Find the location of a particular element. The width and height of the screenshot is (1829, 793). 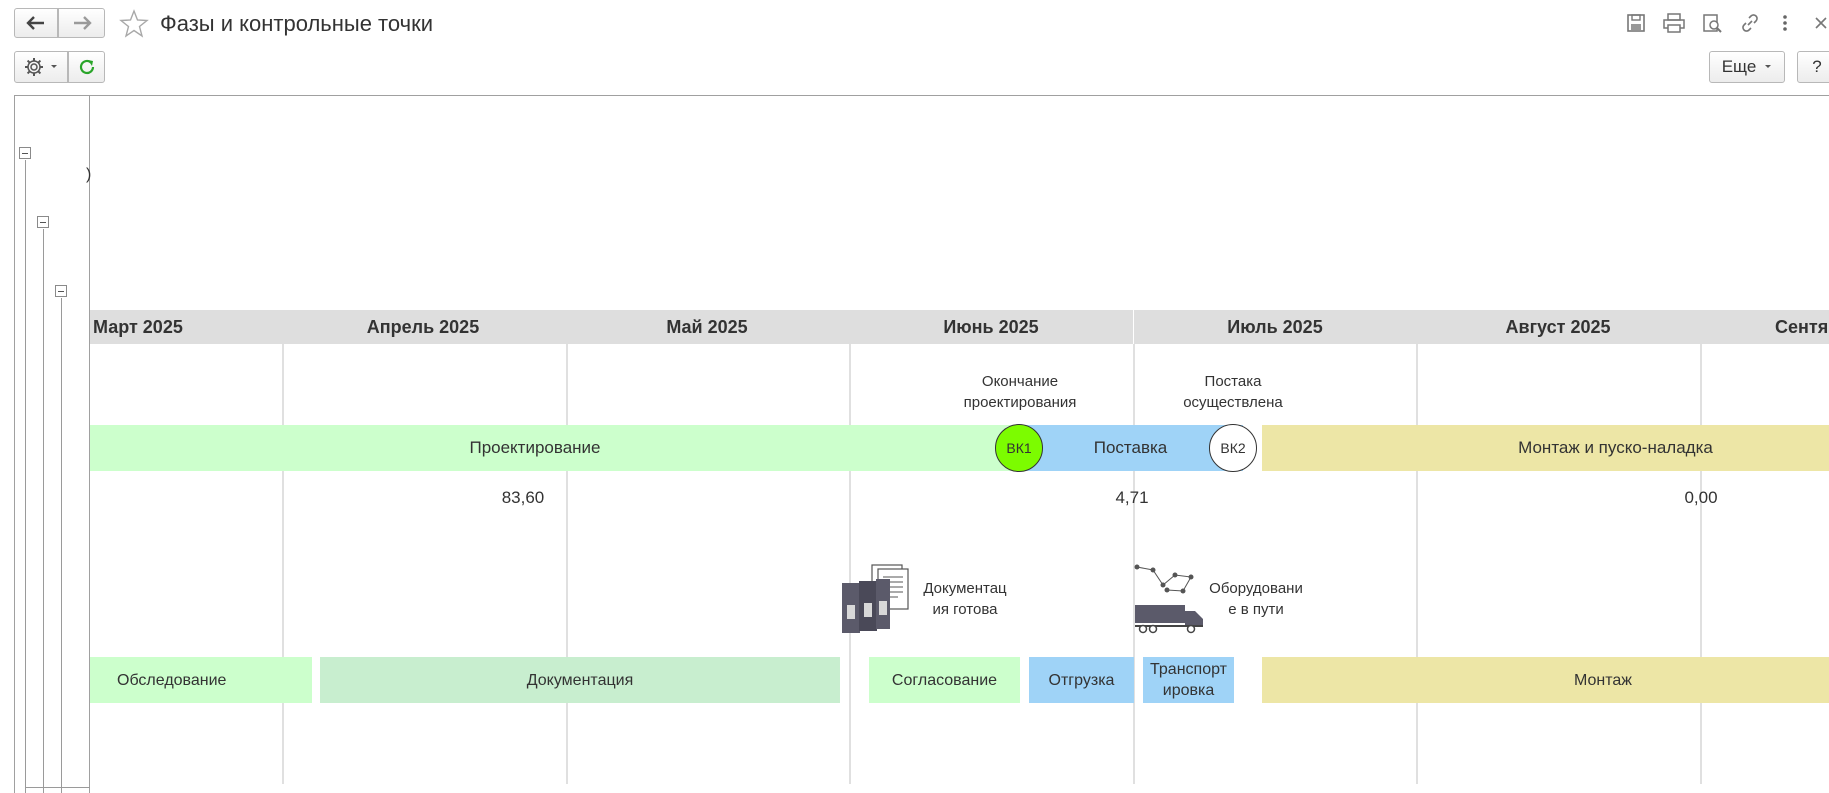

task-bar-transport: Транспорт ировка is located at coordinates (1188, 680).